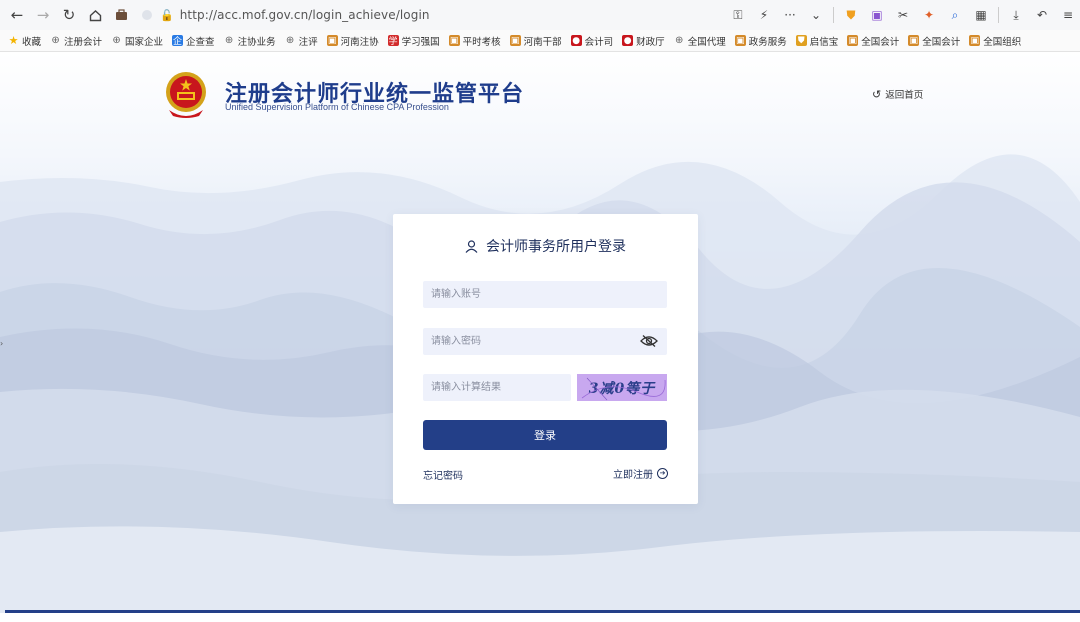 The width and height of the screenshot is (1080, 622). Describe the element at coordinates (43, 15) in the screenshot. I see `forward-icon: →` at that location.